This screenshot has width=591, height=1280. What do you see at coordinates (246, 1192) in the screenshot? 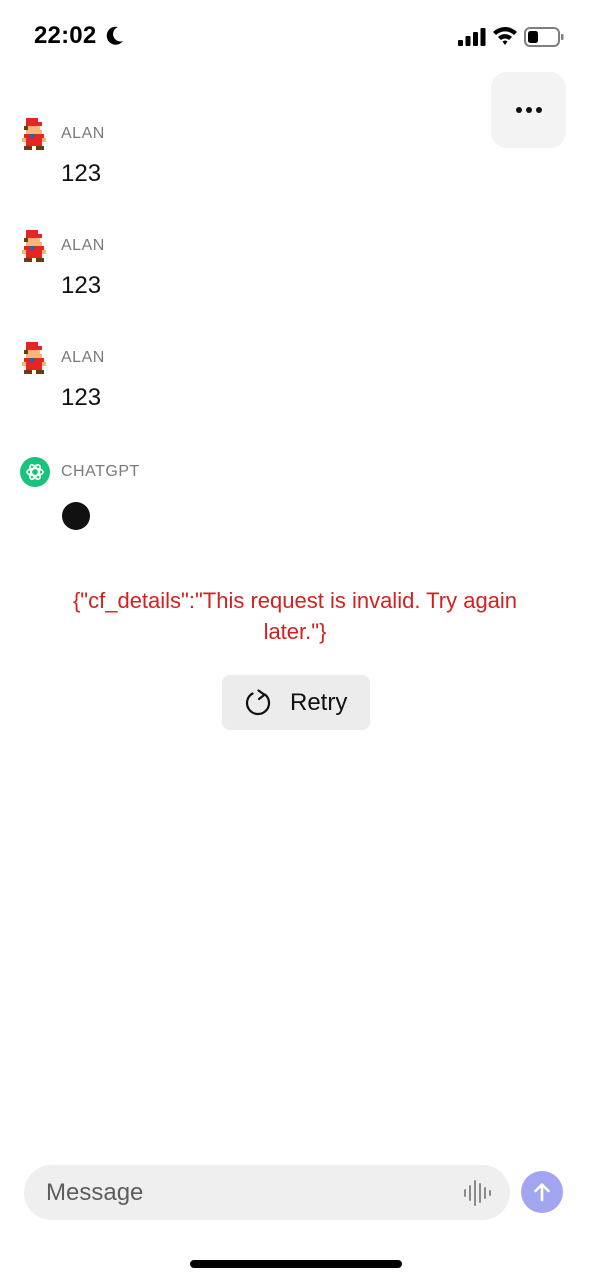
I see `message-input` at bounding box center [246, 1192].